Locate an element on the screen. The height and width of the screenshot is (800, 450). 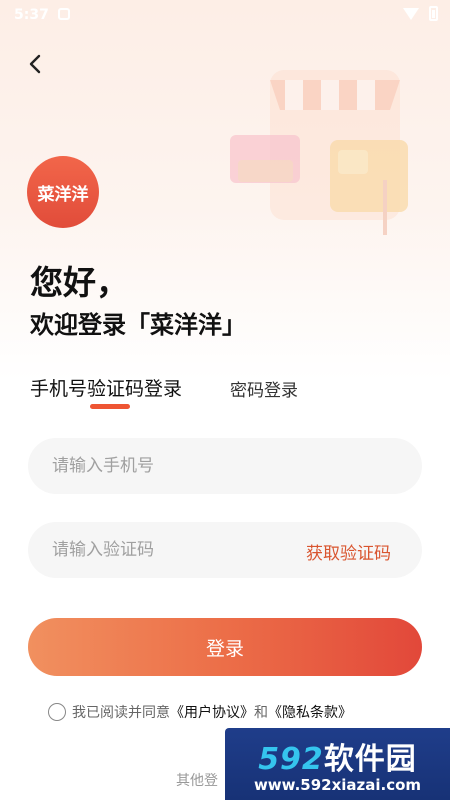
watermark-title: 592软件园 is located at coordinates (337, 756).